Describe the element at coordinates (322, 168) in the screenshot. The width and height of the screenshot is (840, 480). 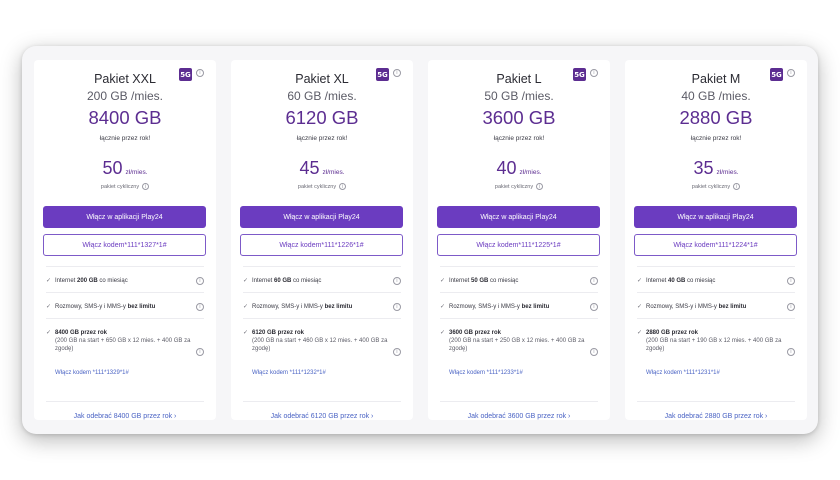
I see `price-row: 45 zł/mies.` at that location.